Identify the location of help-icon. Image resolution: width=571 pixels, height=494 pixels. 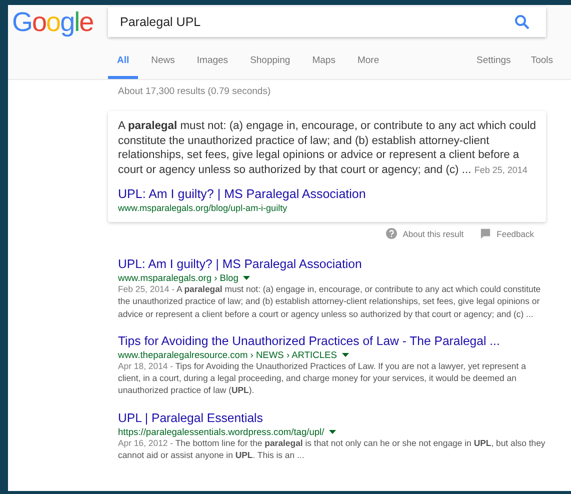
(391, 233).